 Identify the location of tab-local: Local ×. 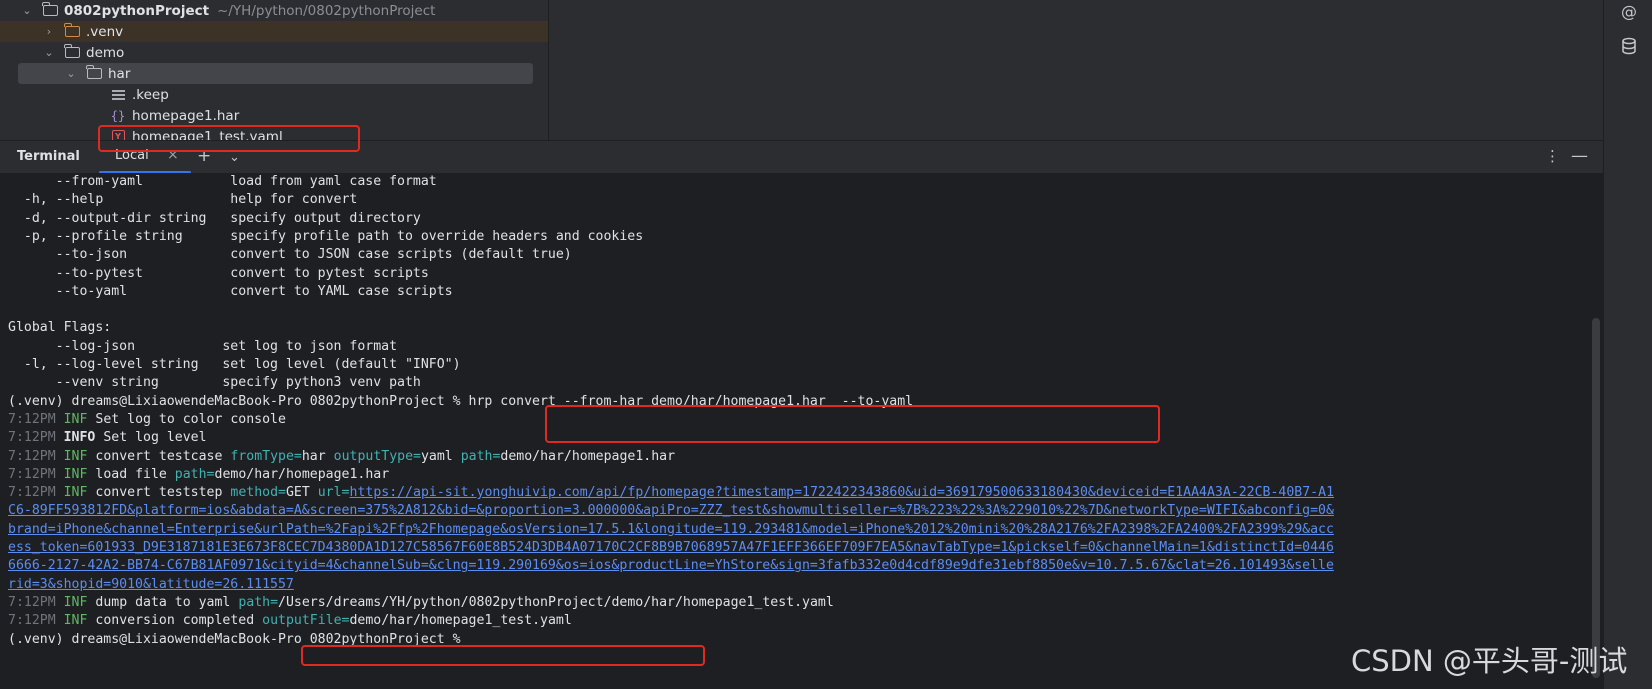
(145, 157).